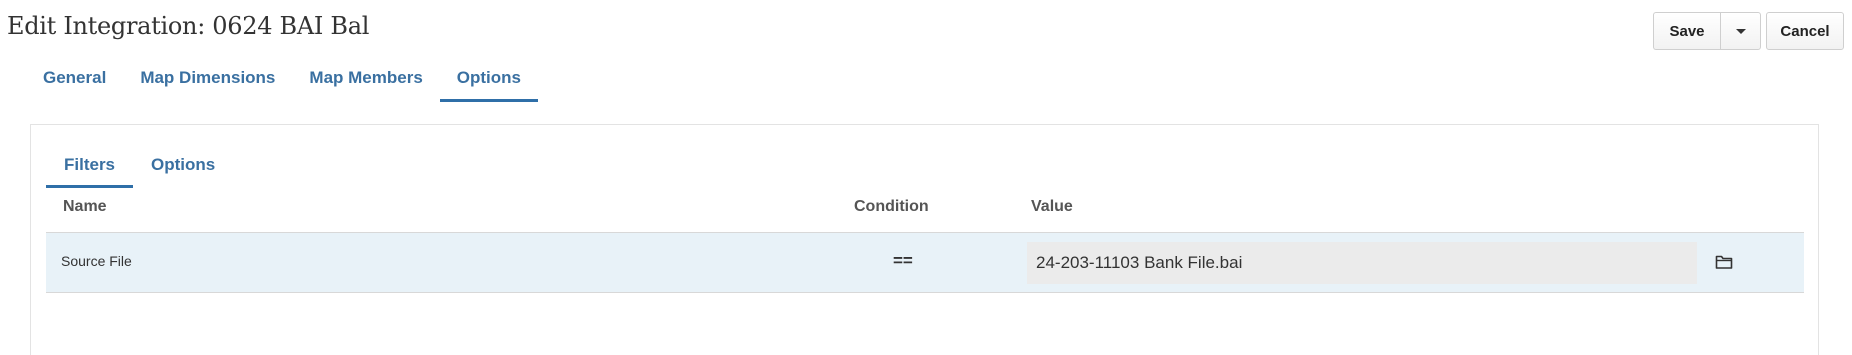  Describe the element at coordinates (96, 261) in the screenshot. I see `filter-name-cell: Source File` at that location.